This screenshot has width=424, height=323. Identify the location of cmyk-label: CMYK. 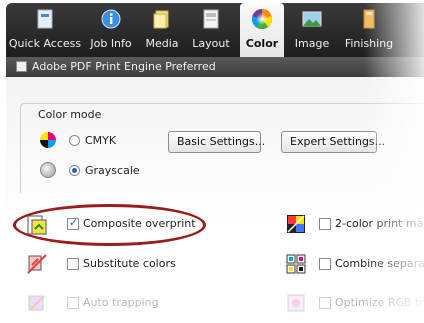
(101, 140).